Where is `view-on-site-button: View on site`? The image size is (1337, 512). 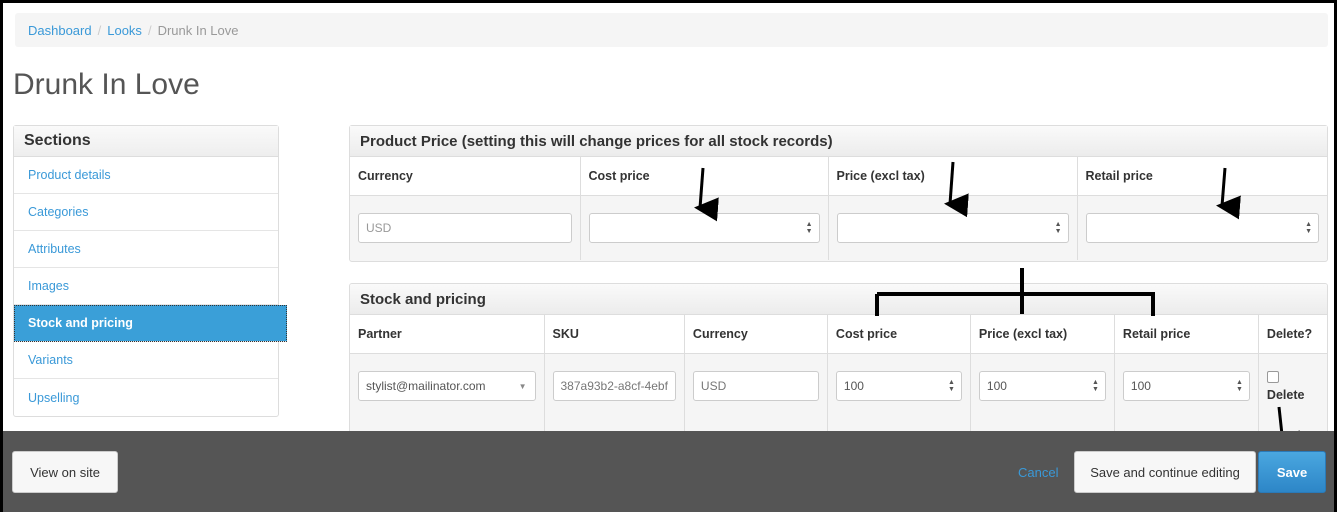
view-on-site-button: View on site is located at coordinates (65, 472).